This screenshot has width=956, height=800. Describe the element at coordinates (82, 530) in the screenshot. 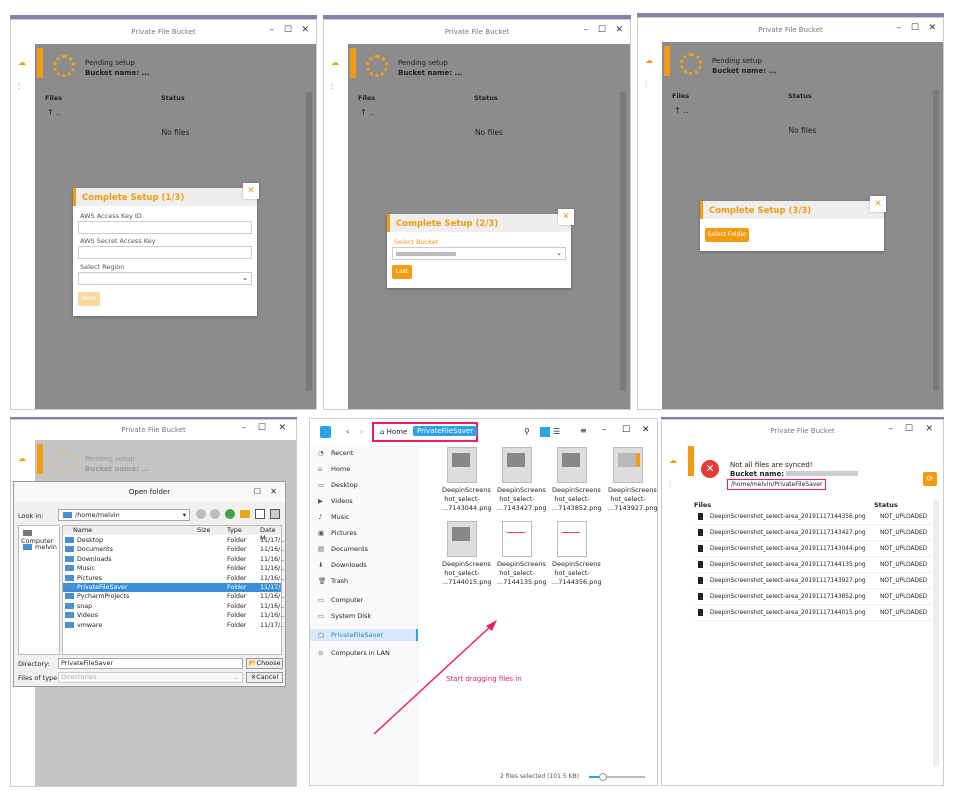

I see `col-name: Name` at that location.